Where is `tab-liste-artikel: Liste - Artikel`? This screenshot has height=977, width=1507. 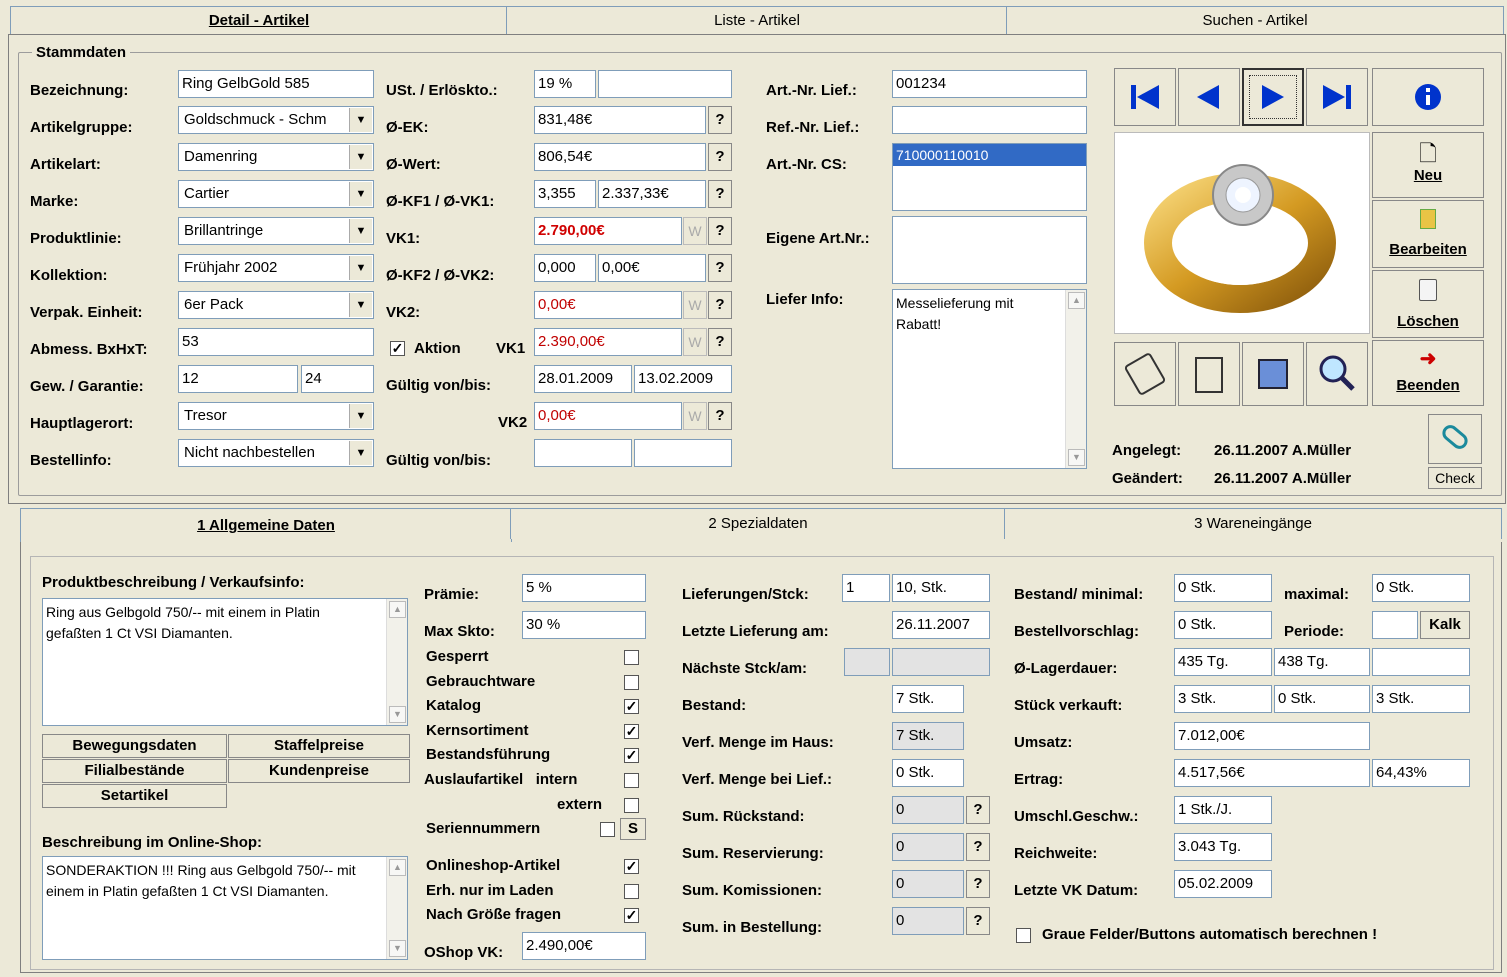 tab-liste-artikel: Liste - Artikel is located at coordinates (757, 20).